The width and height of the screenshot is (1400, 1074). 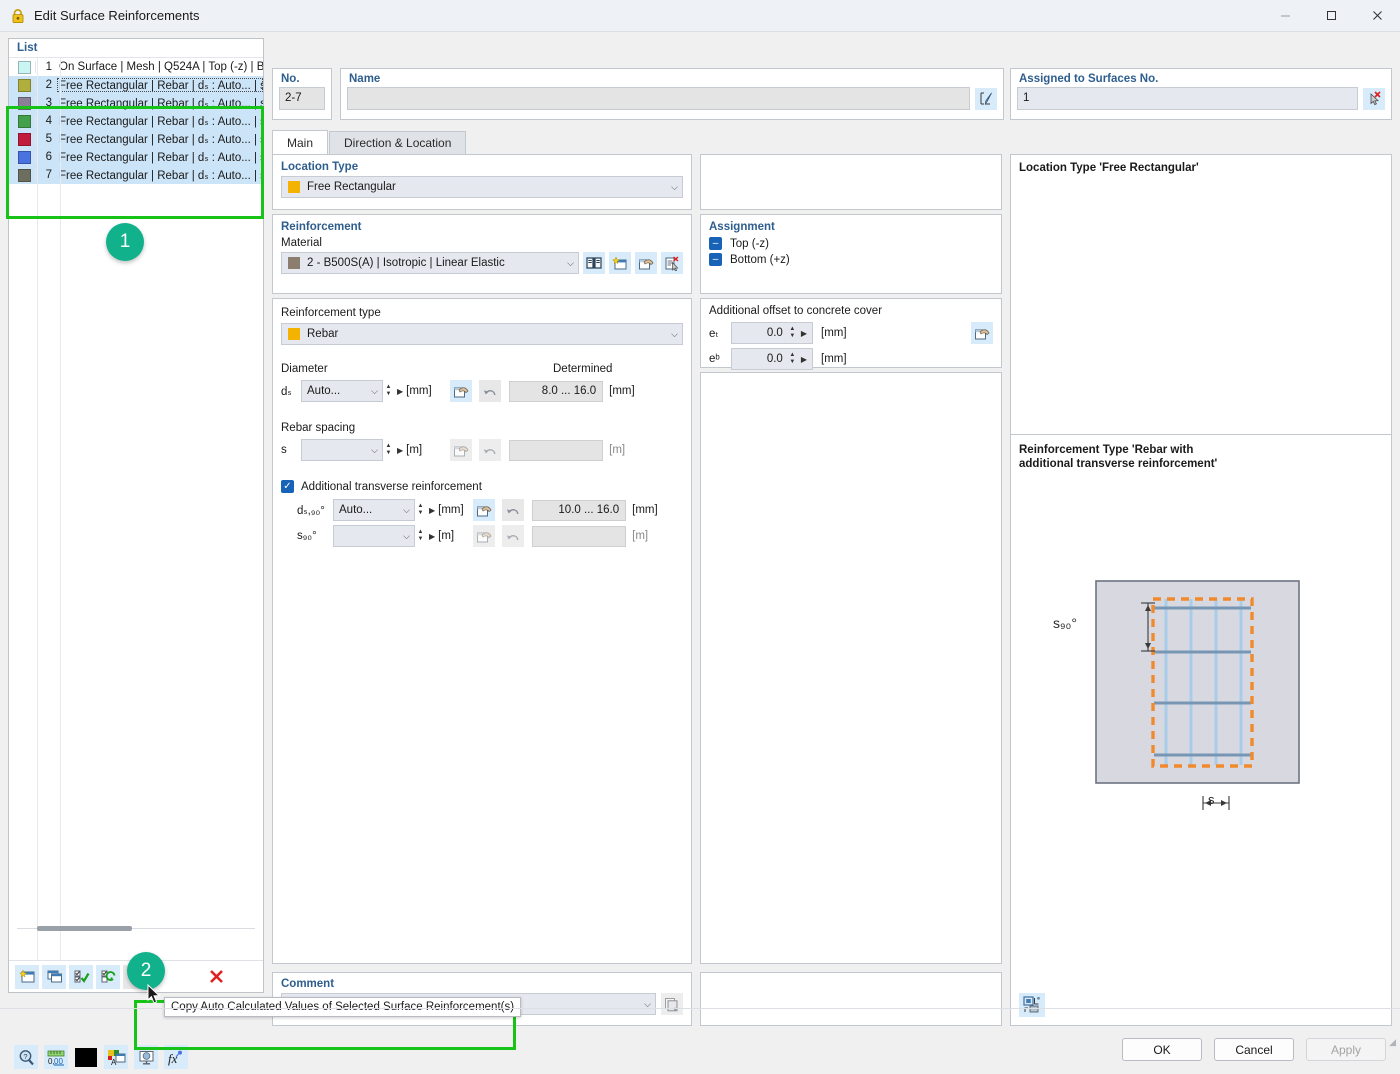 What do you see at coordinates (1374, 99) in the screenshot?
I see `pick-cursor-icon` at bounding box center [1374, 99].